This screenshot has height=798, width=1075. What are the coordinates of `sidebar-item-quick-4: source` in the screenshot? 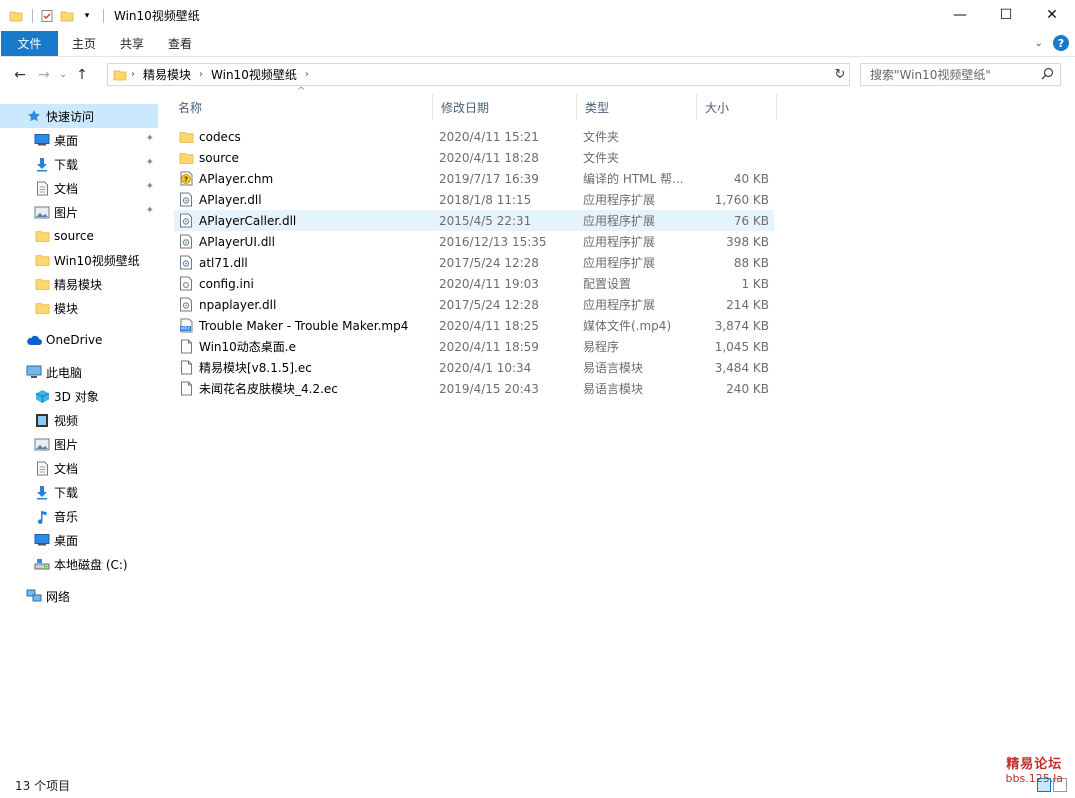 It's located at (79, 236).